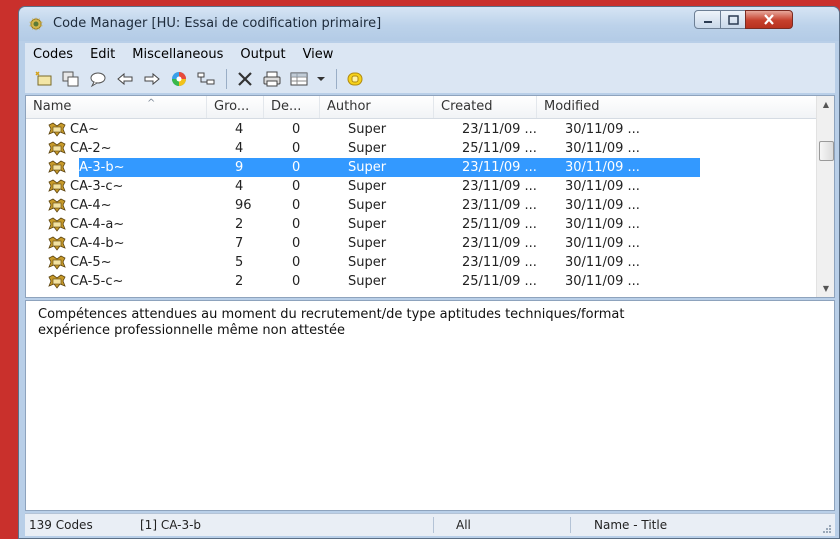 Image resolution: width=840 pixels, height=539 pixels. Describe the element at coordinates (239, 148) in the screenshot. I see `cell-gro: 4` at that location.